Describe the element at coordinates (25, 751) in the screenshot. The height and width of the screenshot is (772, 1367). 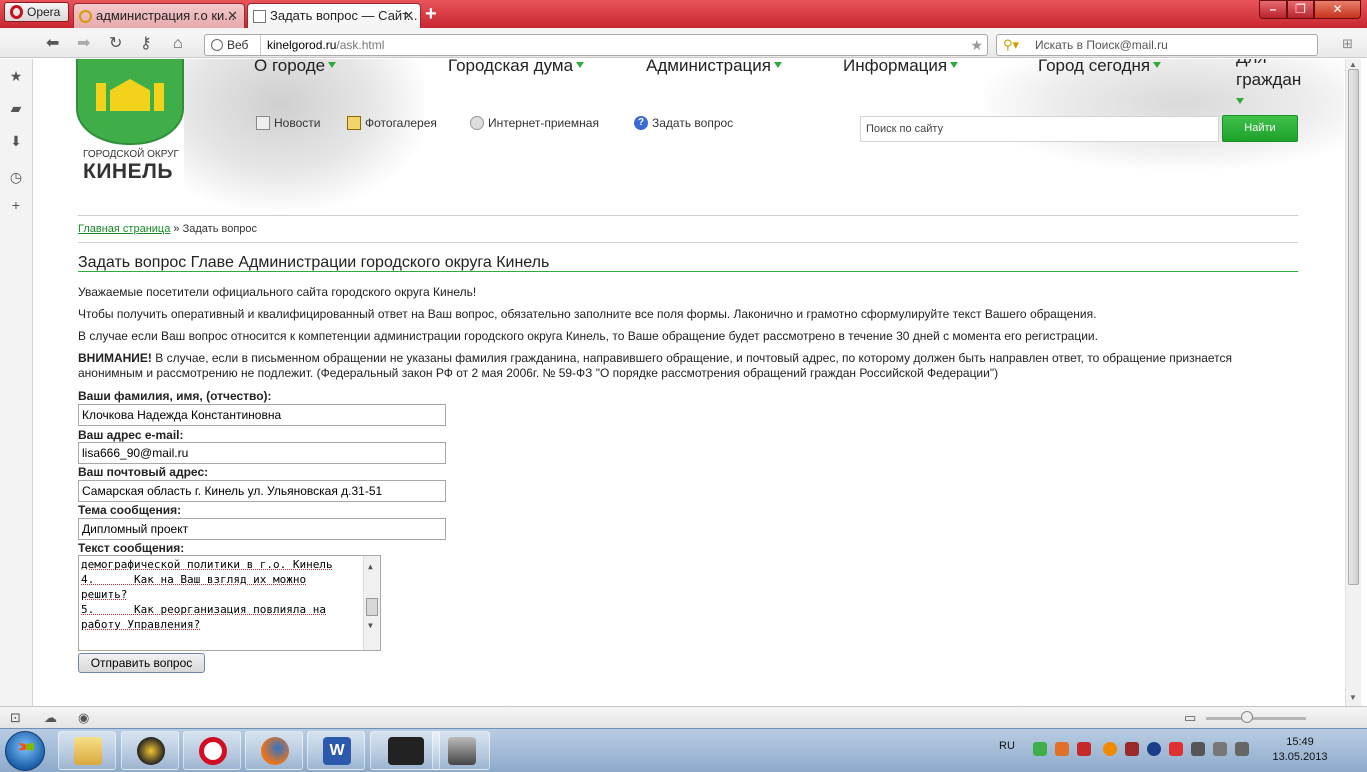
I see `start-button` at that location.